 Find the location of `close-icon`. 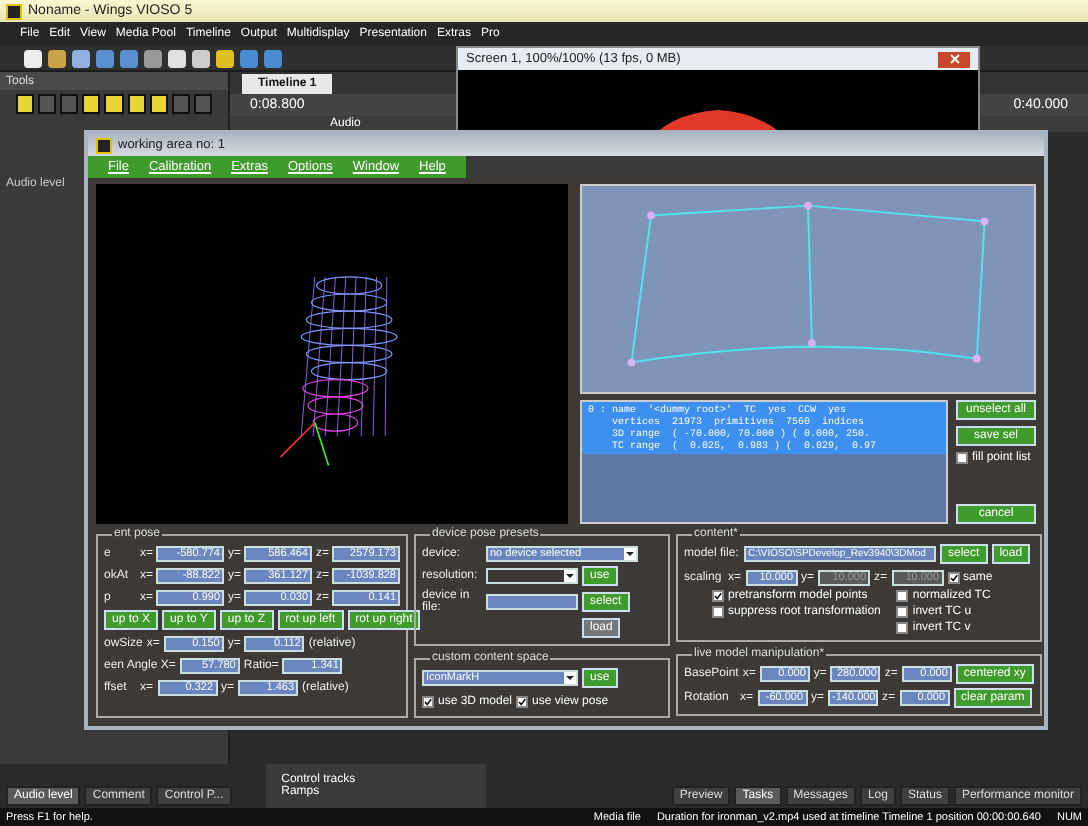

close-icon is located at coordinates (954, 59).